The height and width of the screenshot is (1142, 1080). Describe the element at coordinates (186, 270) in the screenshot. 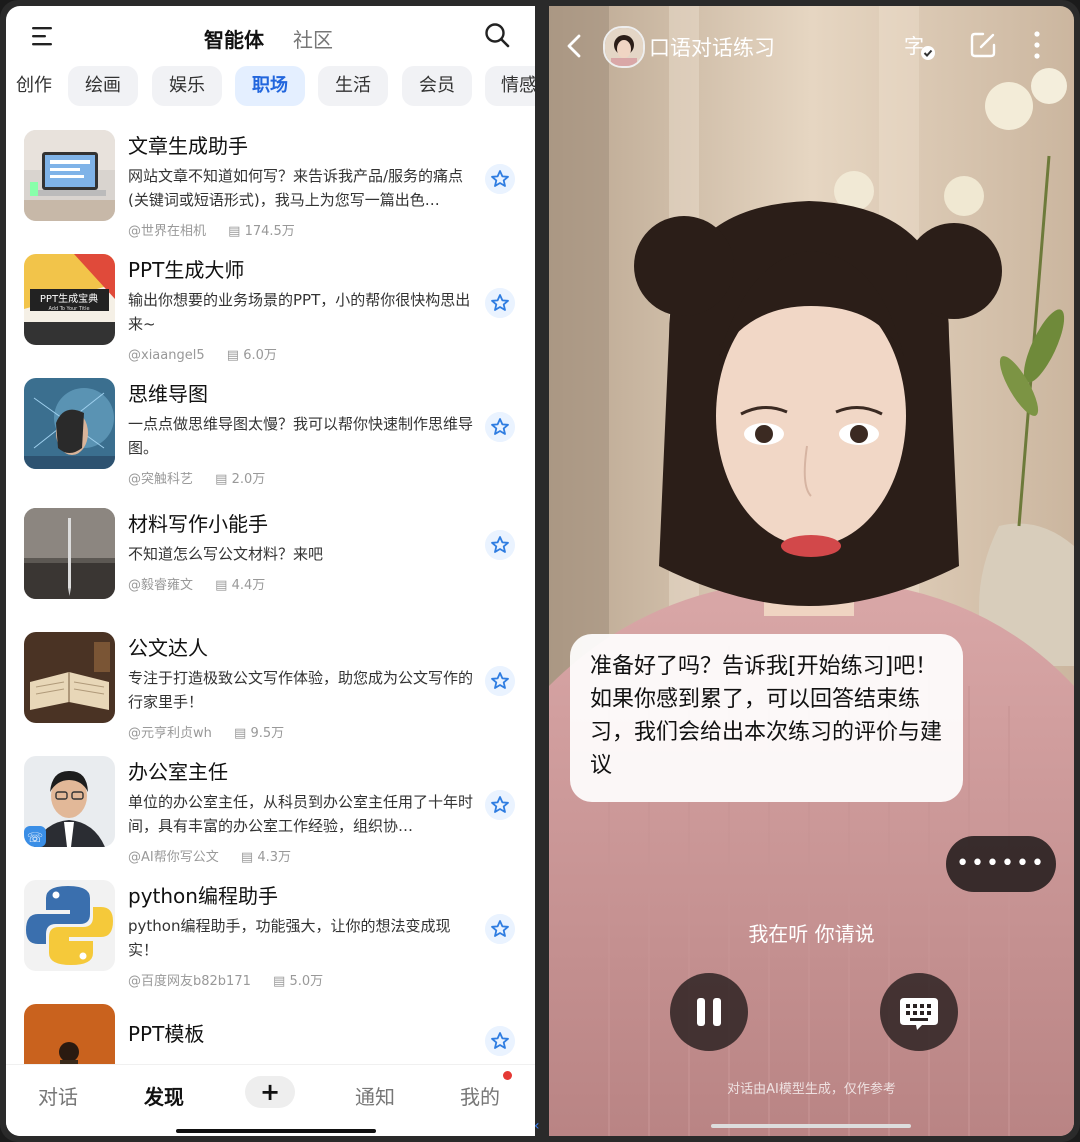

I see `item-title: PPT生成大师` at that location.